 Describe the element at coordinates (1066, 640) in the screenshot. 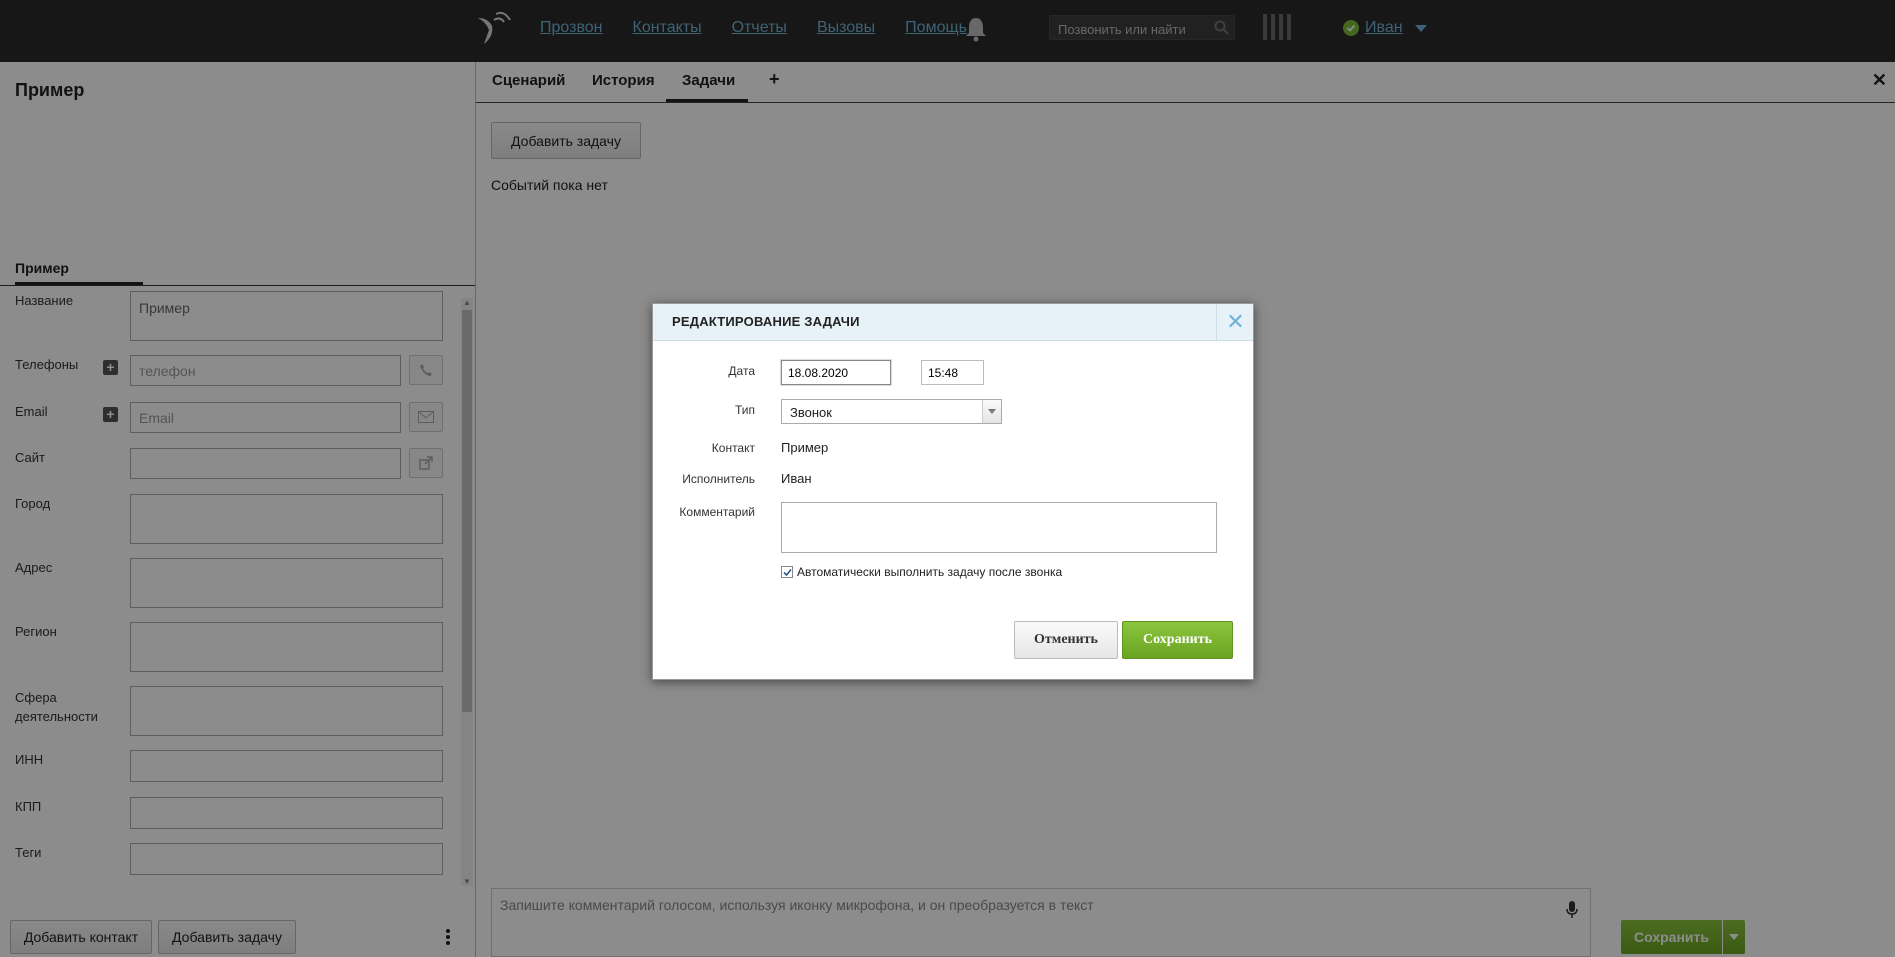

I see `cancel-button: Отменить` at that location.